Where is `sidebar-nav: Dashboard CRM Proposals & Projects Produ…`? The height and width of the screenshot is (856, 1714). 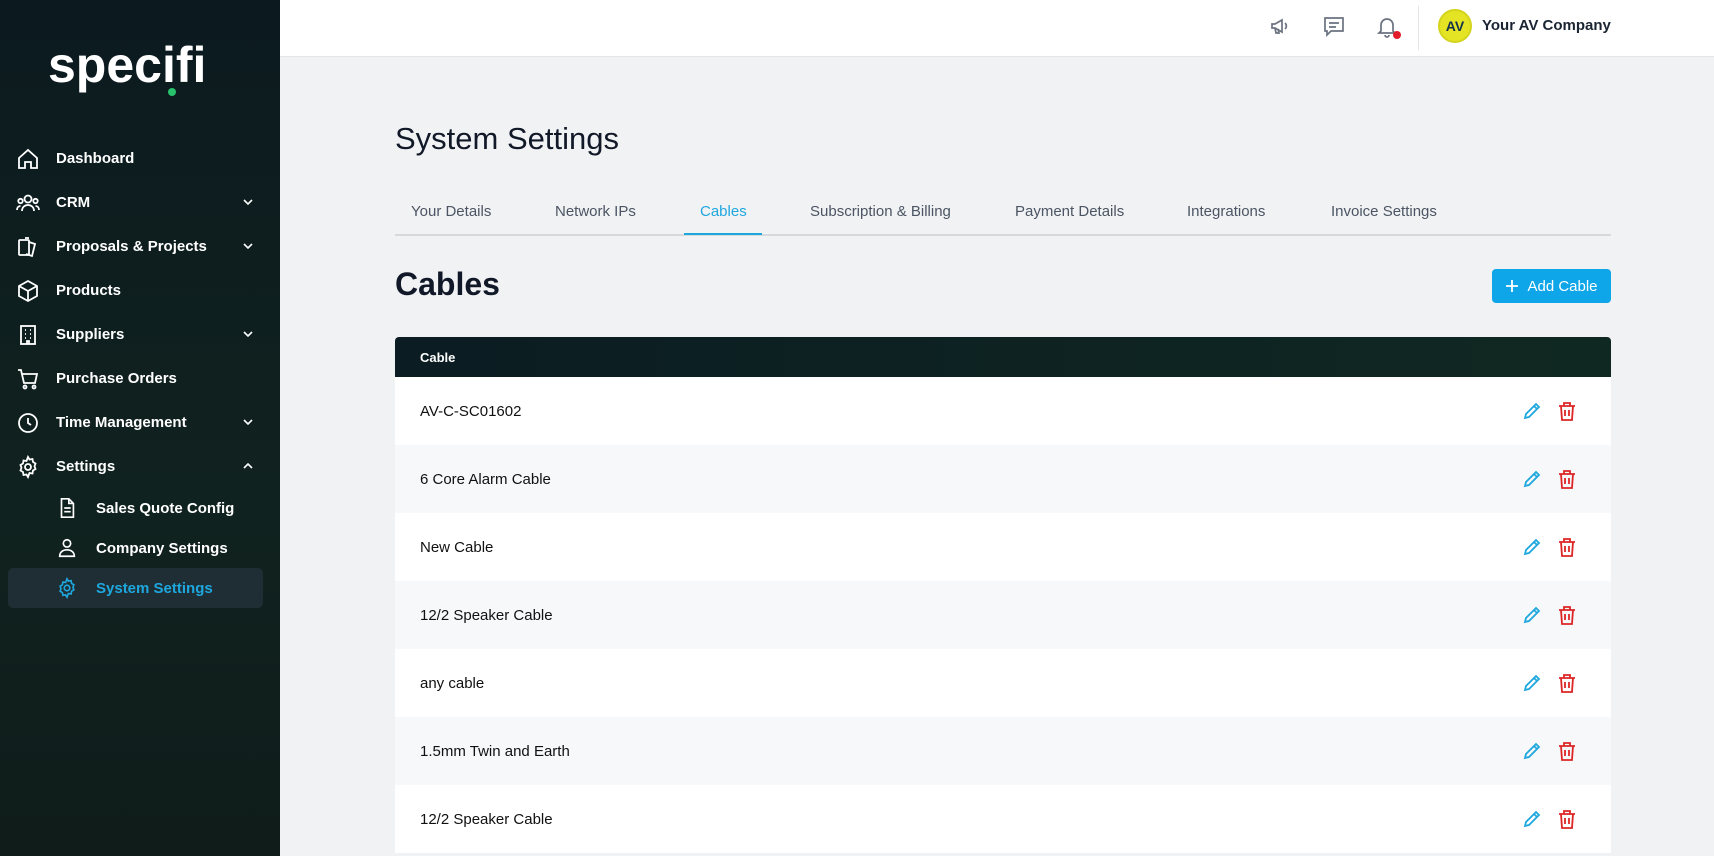 sidebar-nav: Dashboard CRM Proposals & Projects Produ… is located at coordinates (140, 372).